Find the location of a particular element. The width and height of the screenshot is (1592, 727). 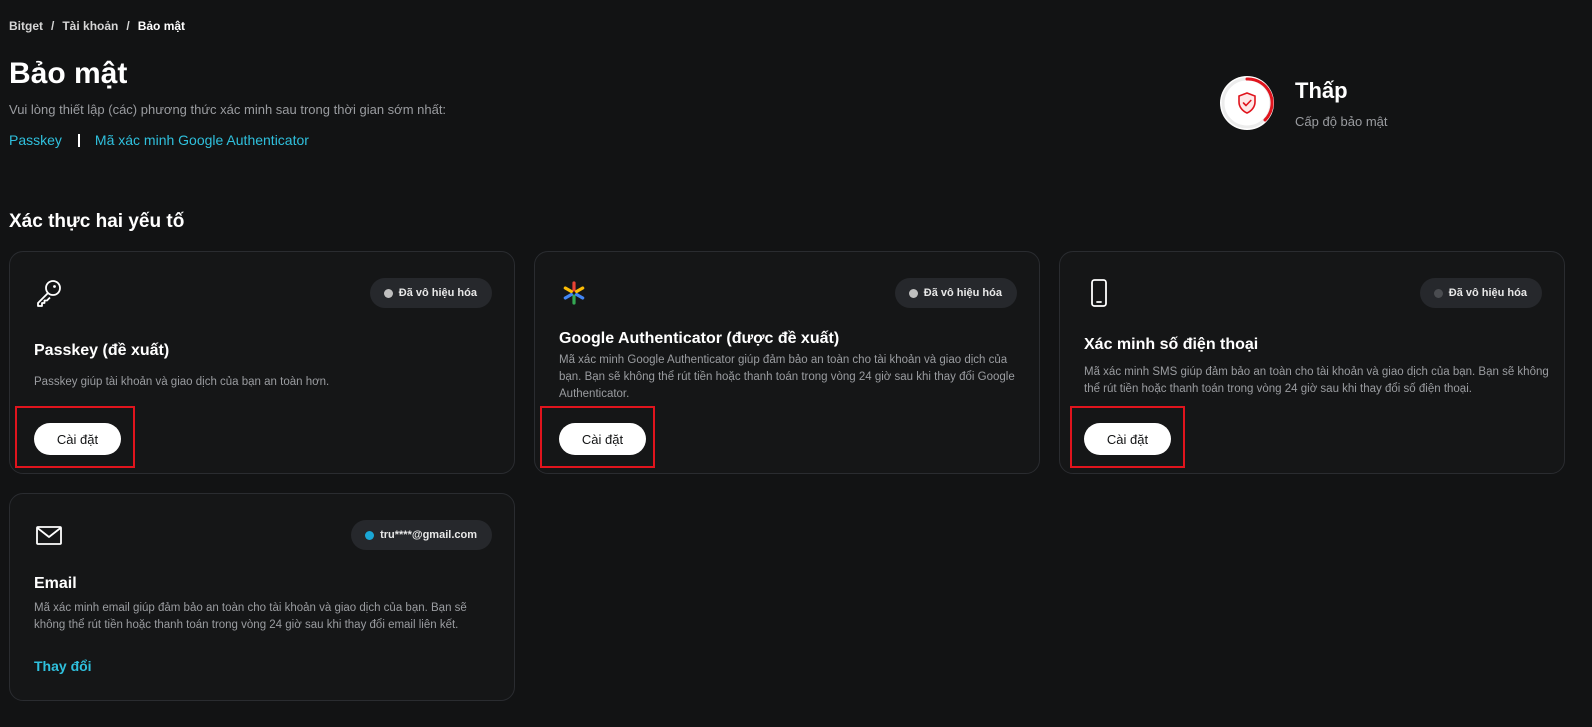

card-title: Email is located at coordinates (55, 583).